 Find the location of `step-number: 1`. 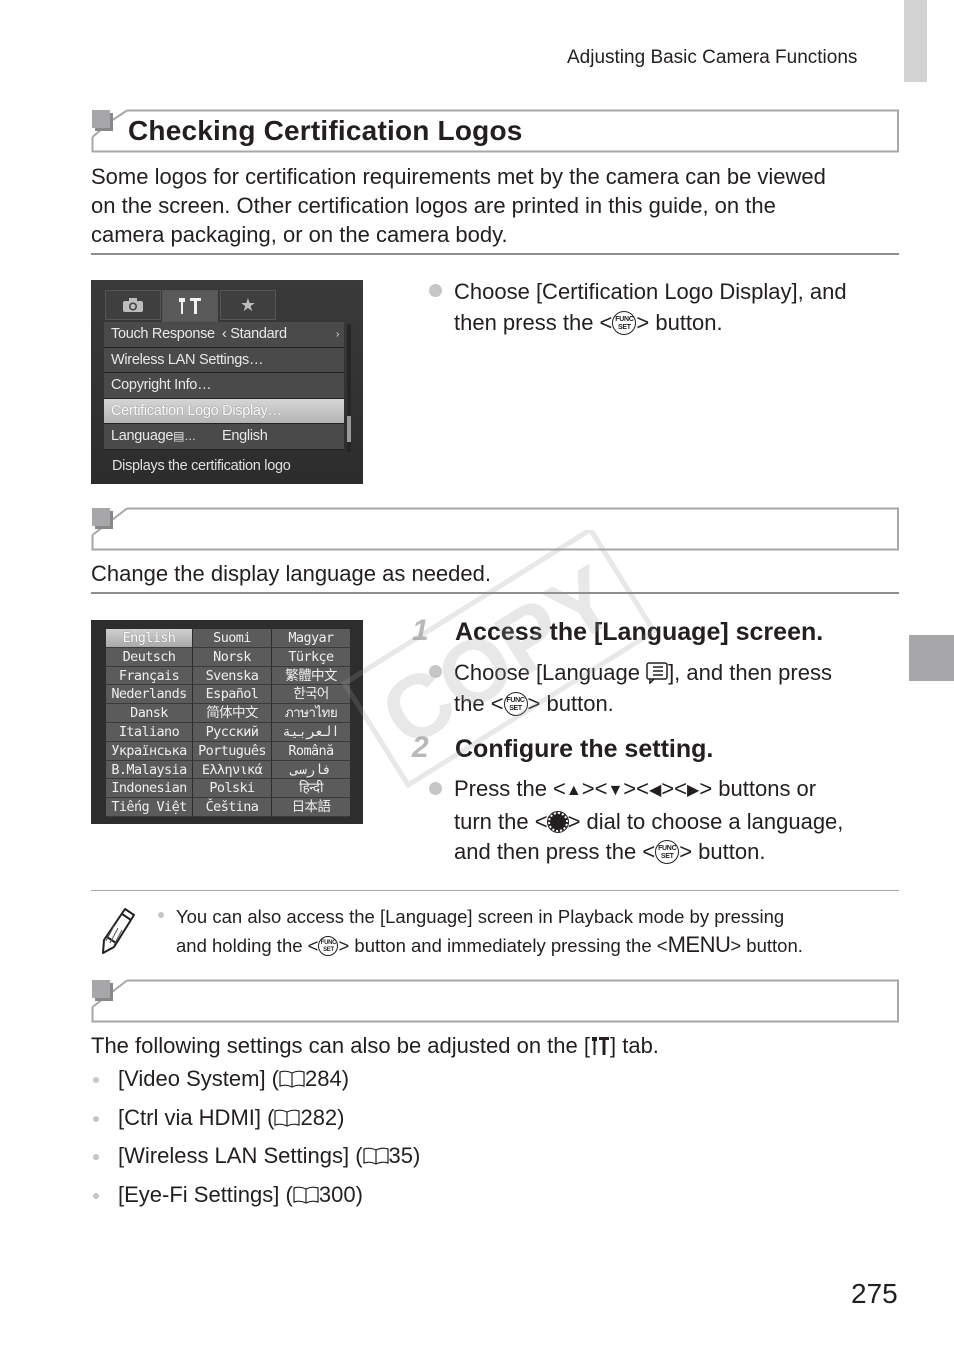

step-number: 1 is located at coordinates (420, 630).